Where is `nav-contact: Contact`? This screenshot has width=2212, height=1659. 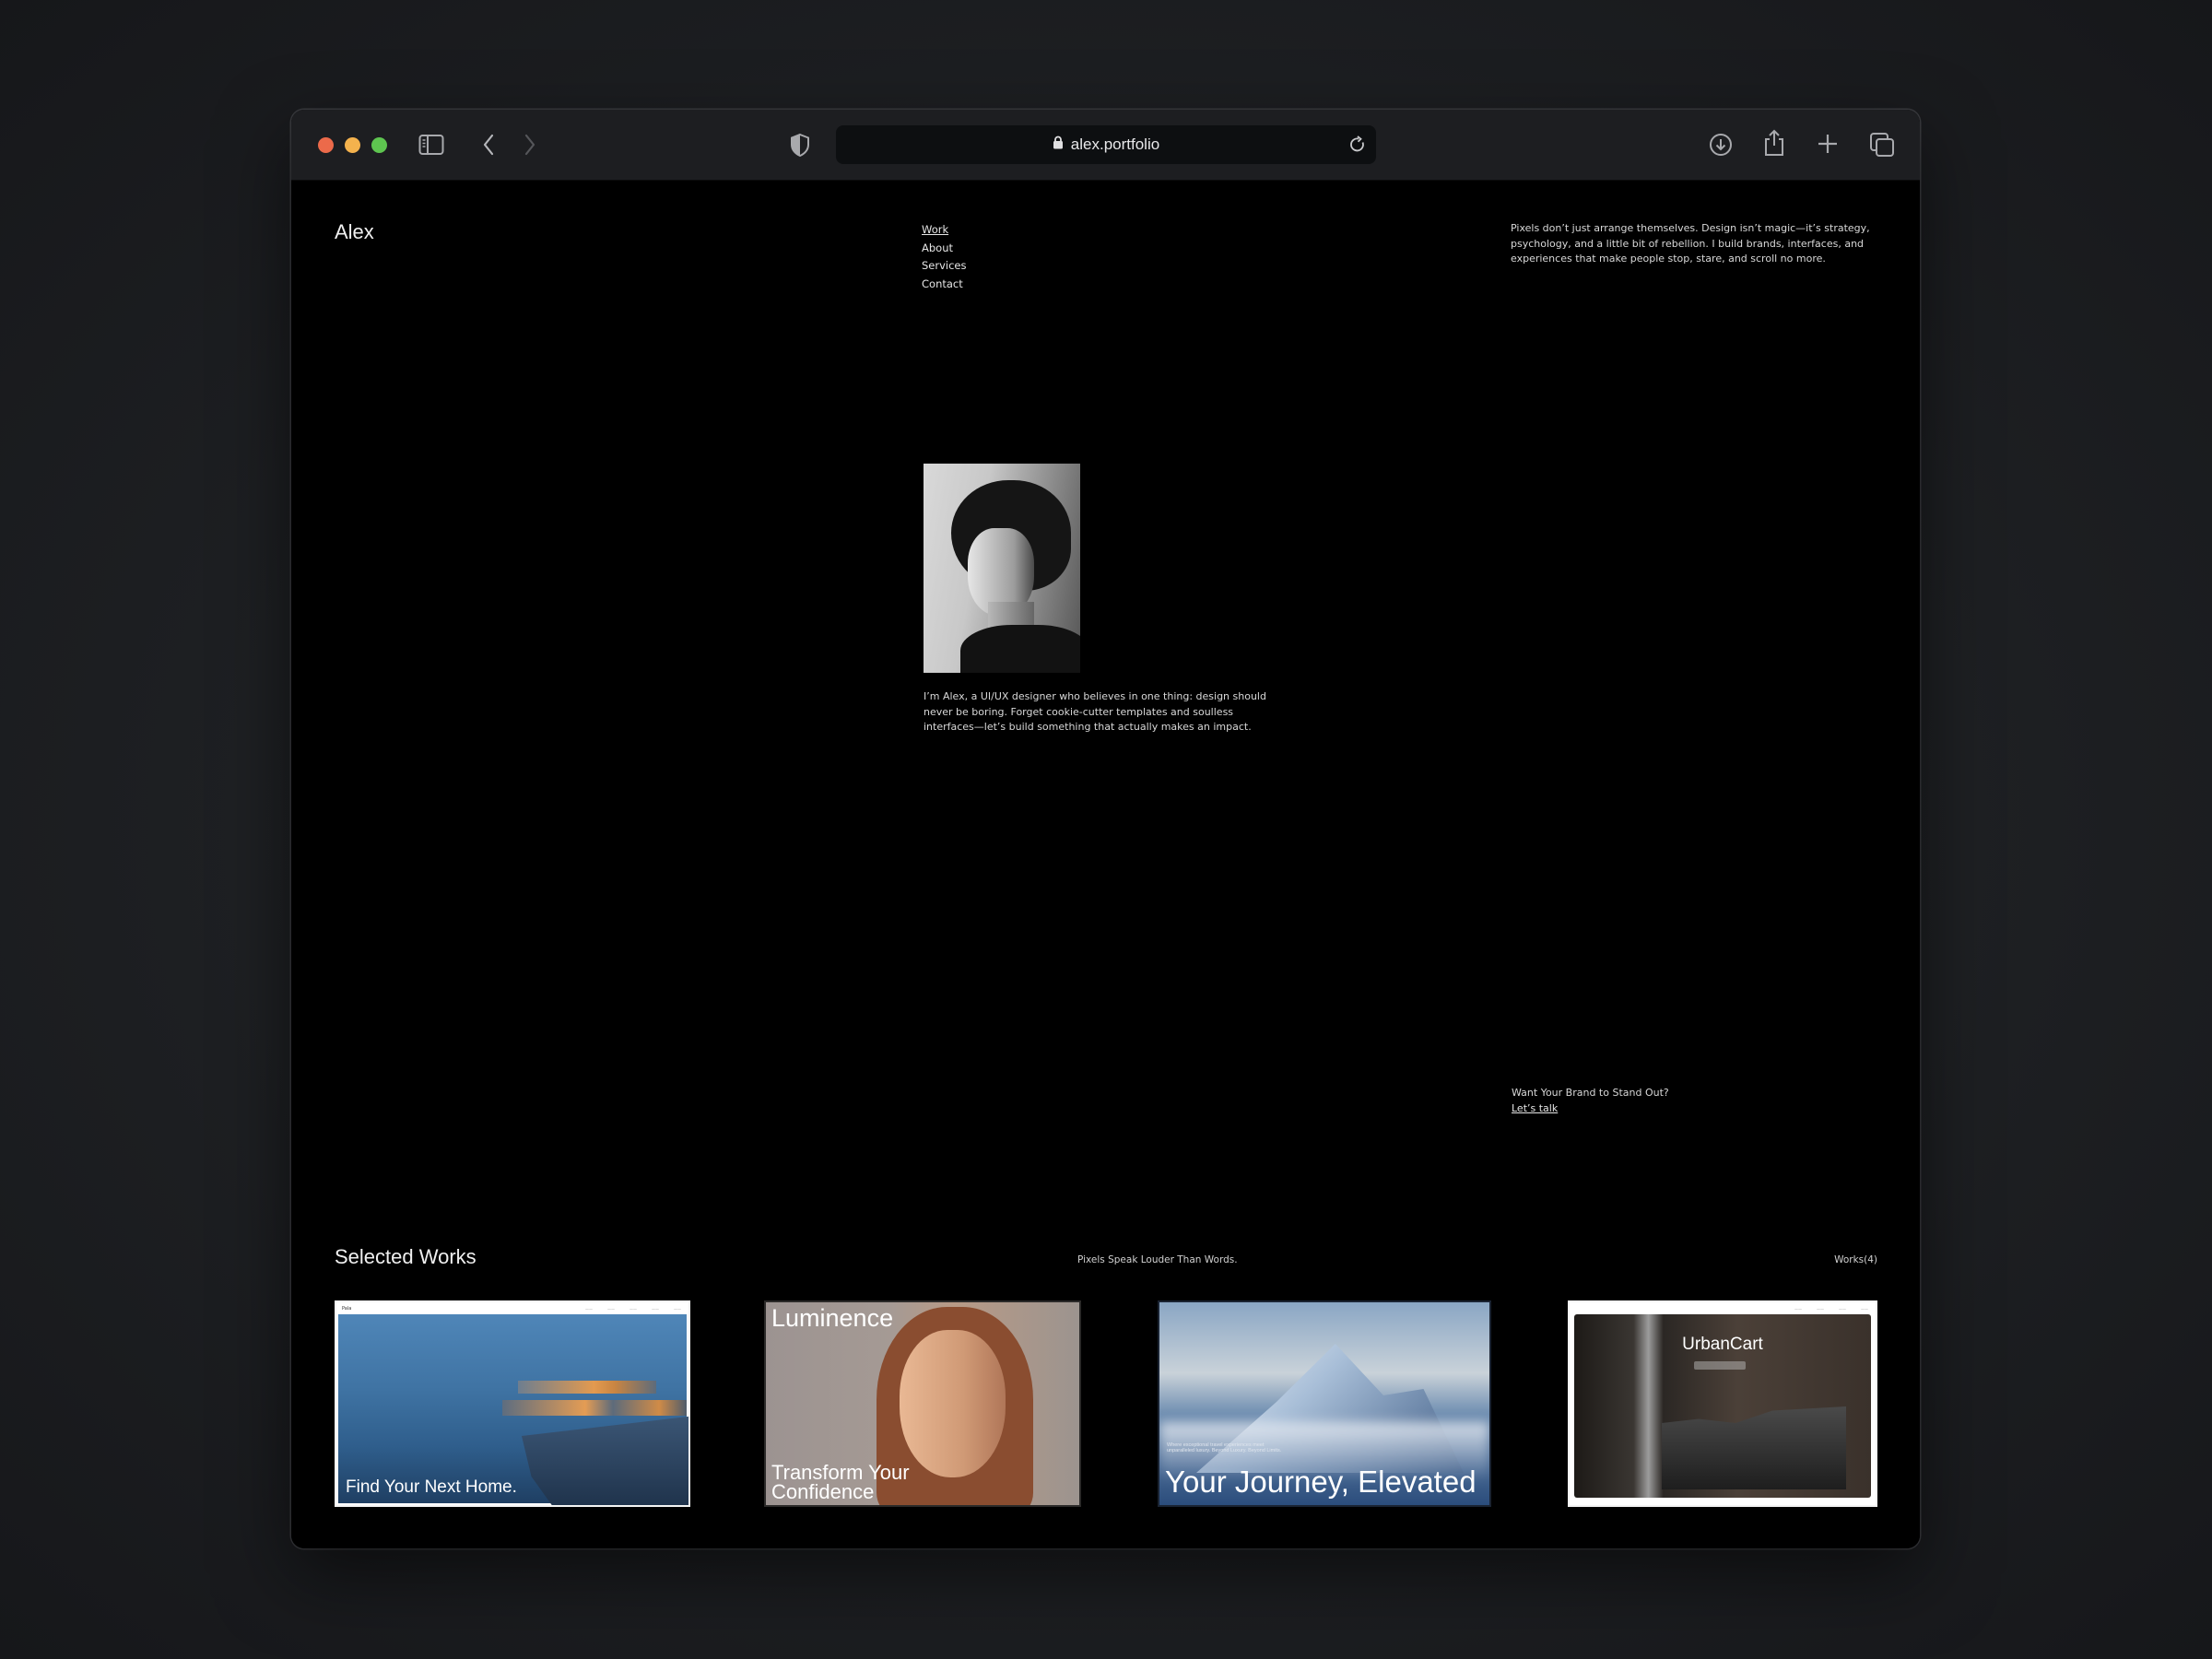
nav-contact: Contact is located at coordinates (944, 285).